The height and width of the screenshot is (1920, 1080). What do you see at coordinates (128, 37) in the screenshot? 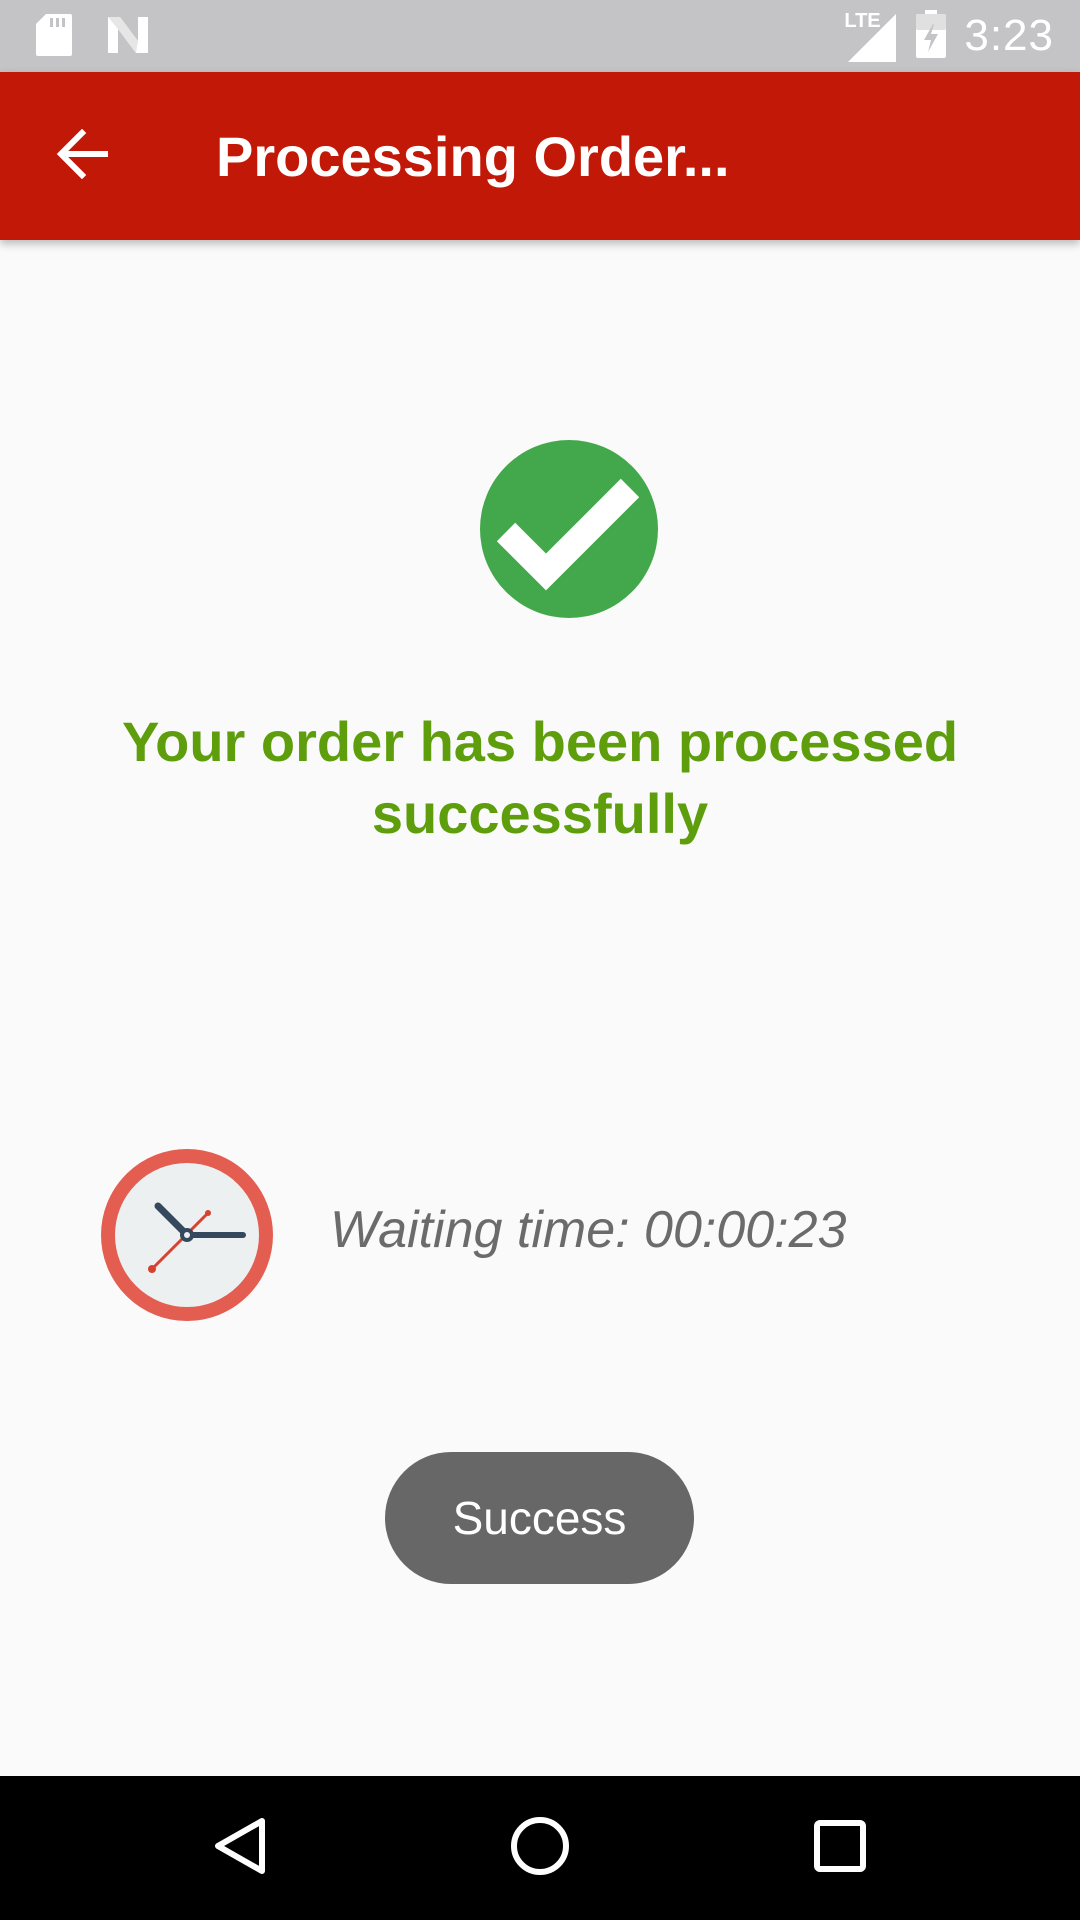
I see `n-notification-icon` at bounding box center [128, 37].